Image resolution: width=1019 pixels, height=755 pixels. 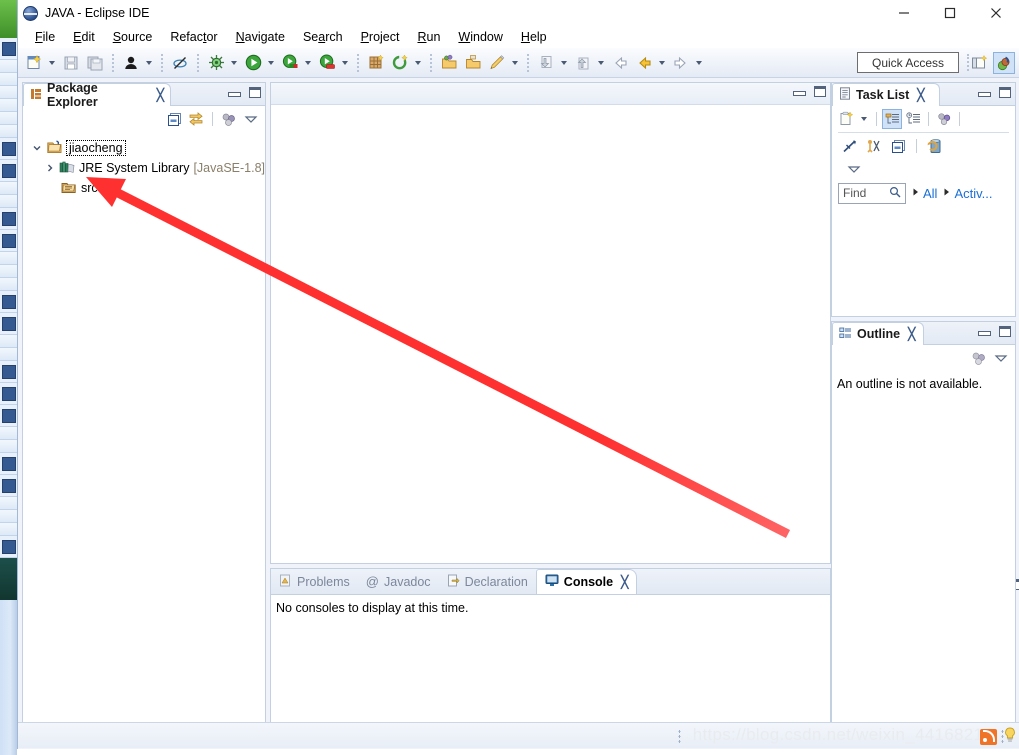 I want to click on debug-bug-icon, so click(x=216, y=63).